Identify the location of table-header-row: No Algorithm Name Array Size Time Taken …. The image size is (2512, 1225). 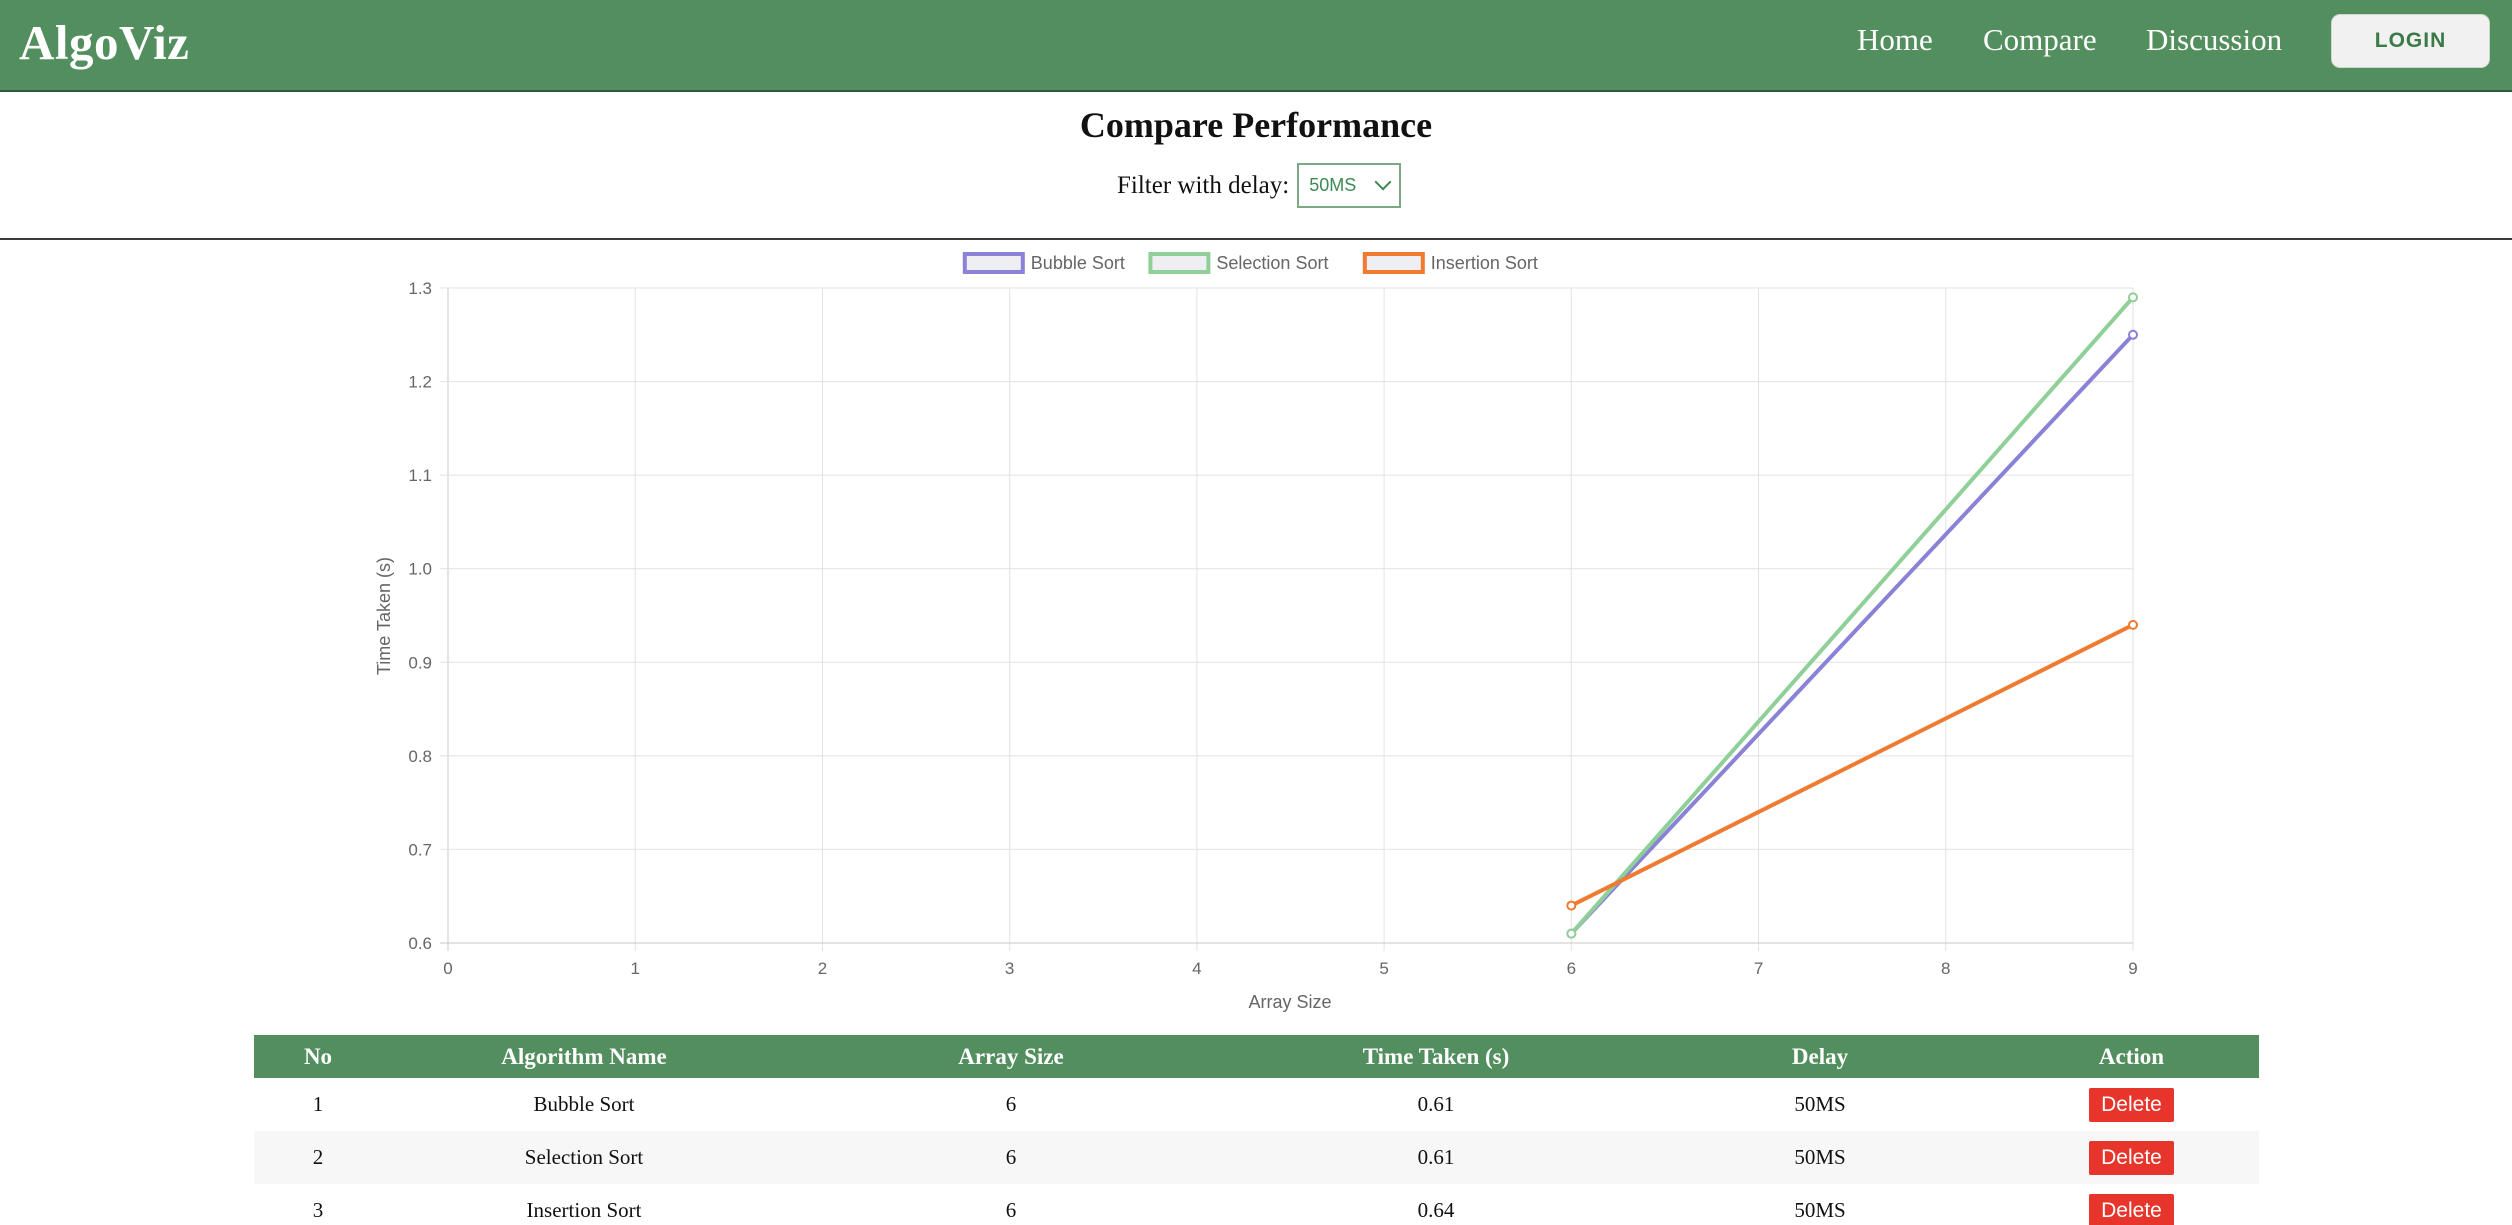
(1256, 1056).